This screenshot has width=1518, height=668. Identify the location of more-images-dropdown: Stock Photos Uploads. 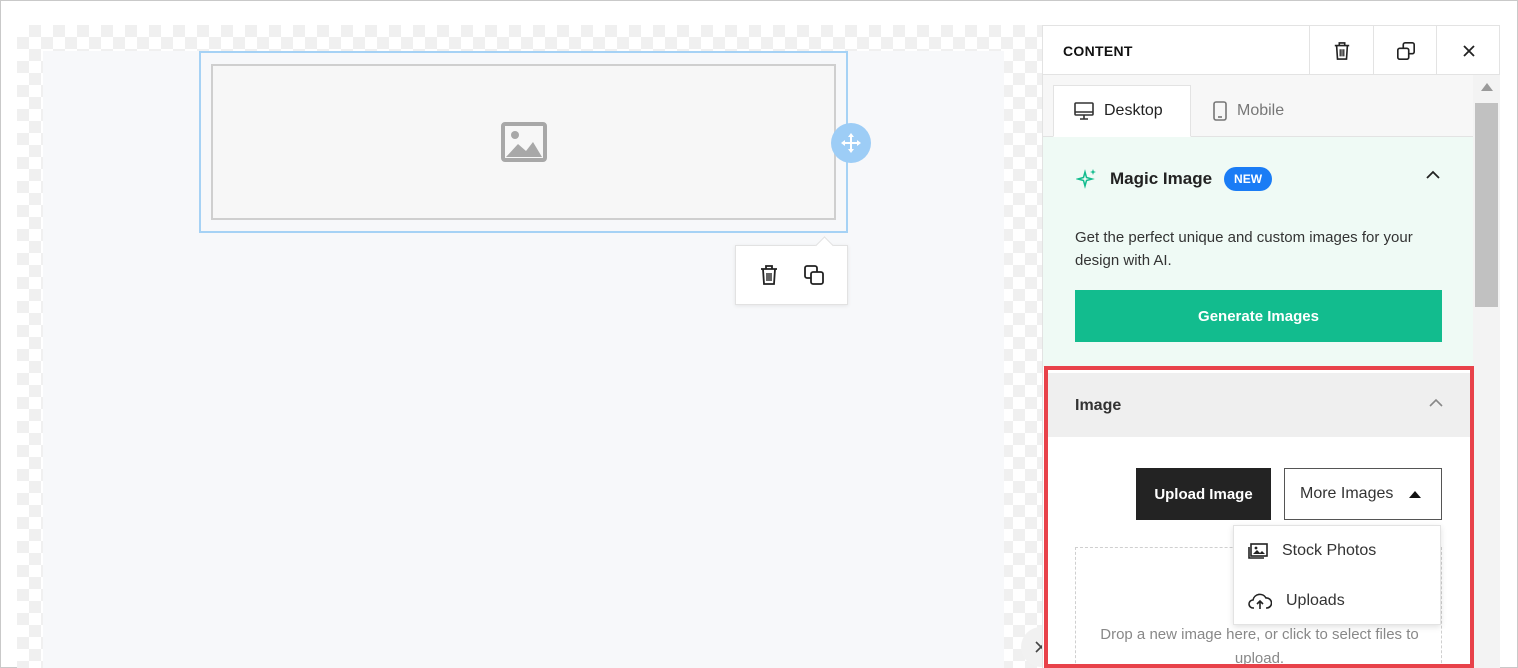
(1337, 575).